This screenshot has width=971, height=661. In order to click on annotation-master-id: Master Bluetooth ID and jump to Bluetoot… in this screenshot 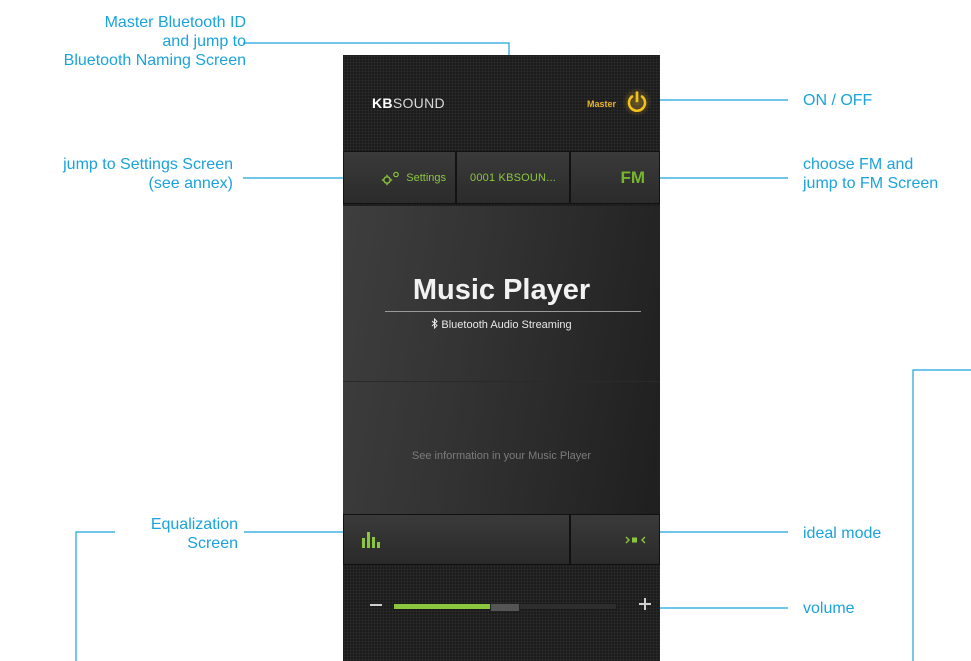, I will do `click(154, 41)`.